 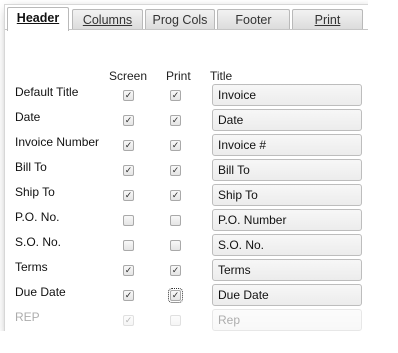 What do you see at coordinates (31, 167) in the screenshot?
I see `field-label: Bill To` at bounding box center [31, 167].